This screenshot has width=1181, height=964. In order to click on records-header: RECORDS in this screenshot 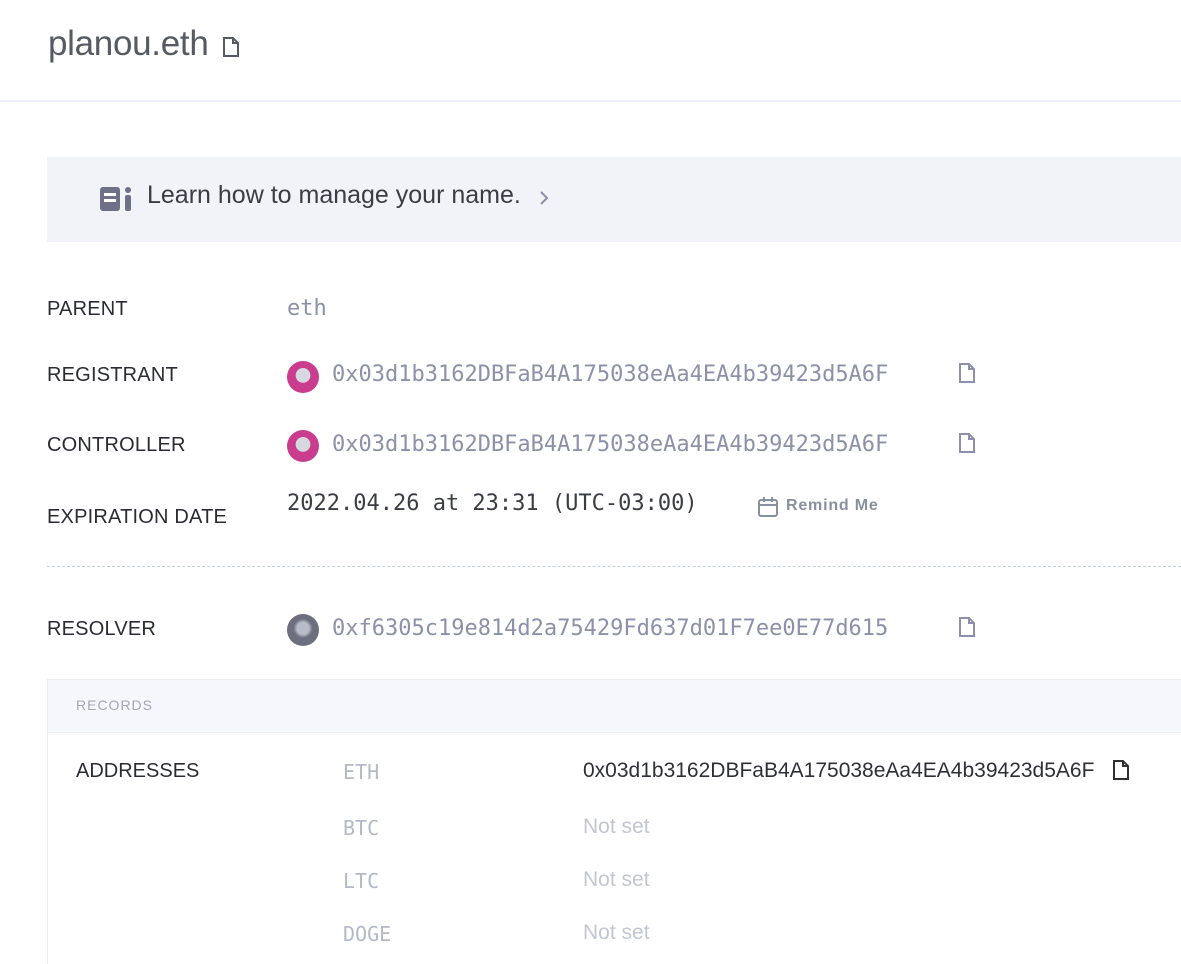, I will do `click(614, 706)`.